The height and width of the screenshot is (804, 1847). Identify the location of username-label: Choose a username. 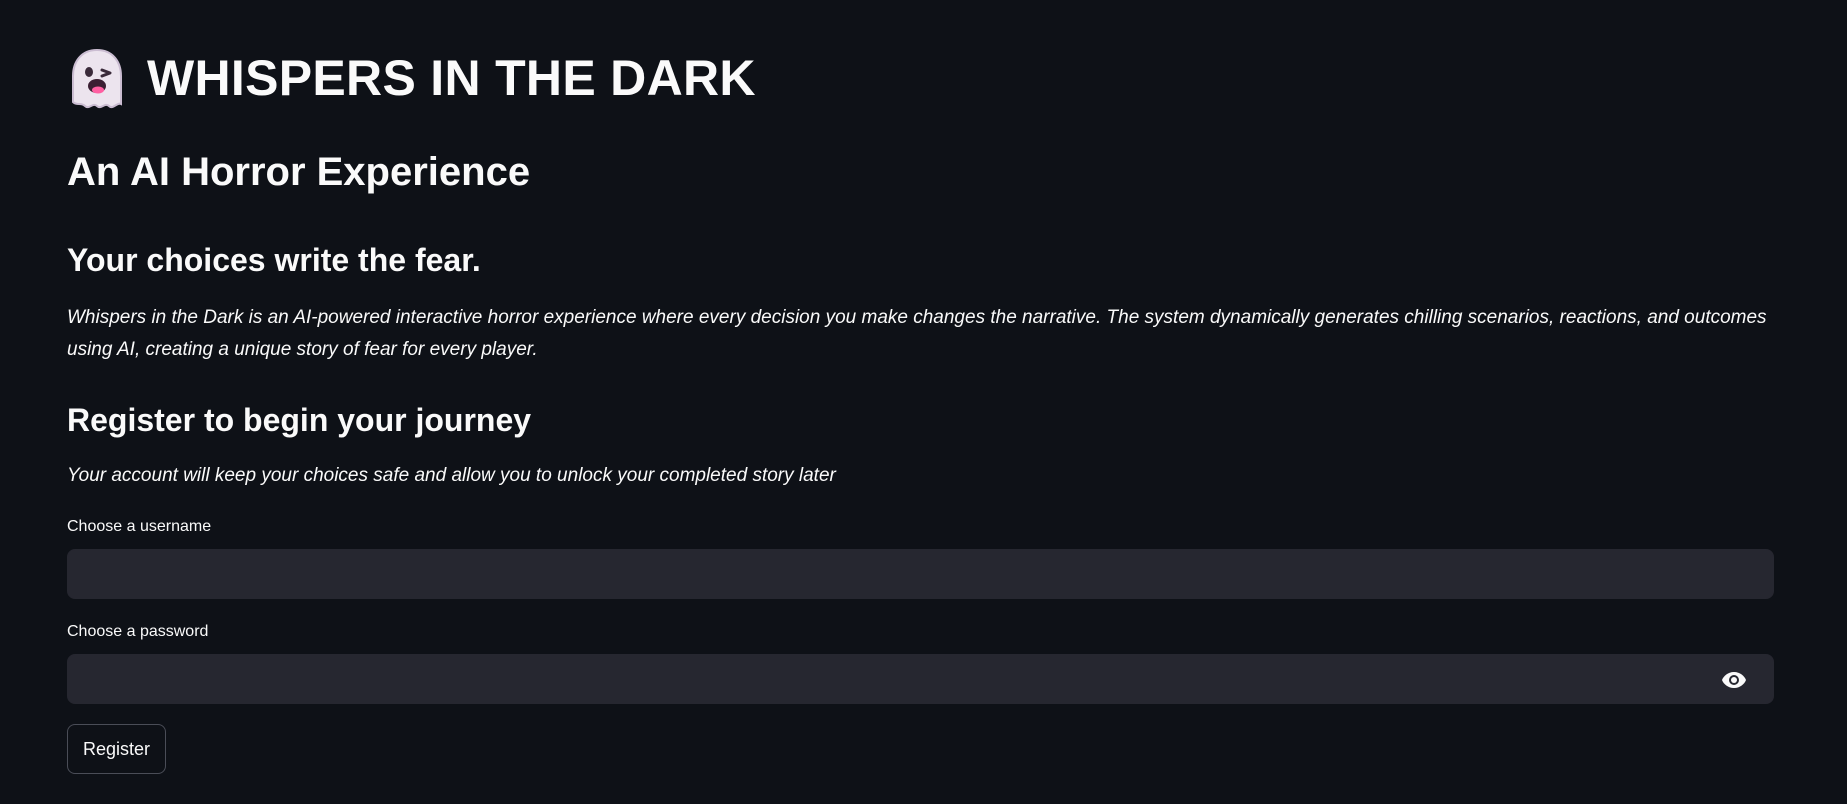
(139, 526).